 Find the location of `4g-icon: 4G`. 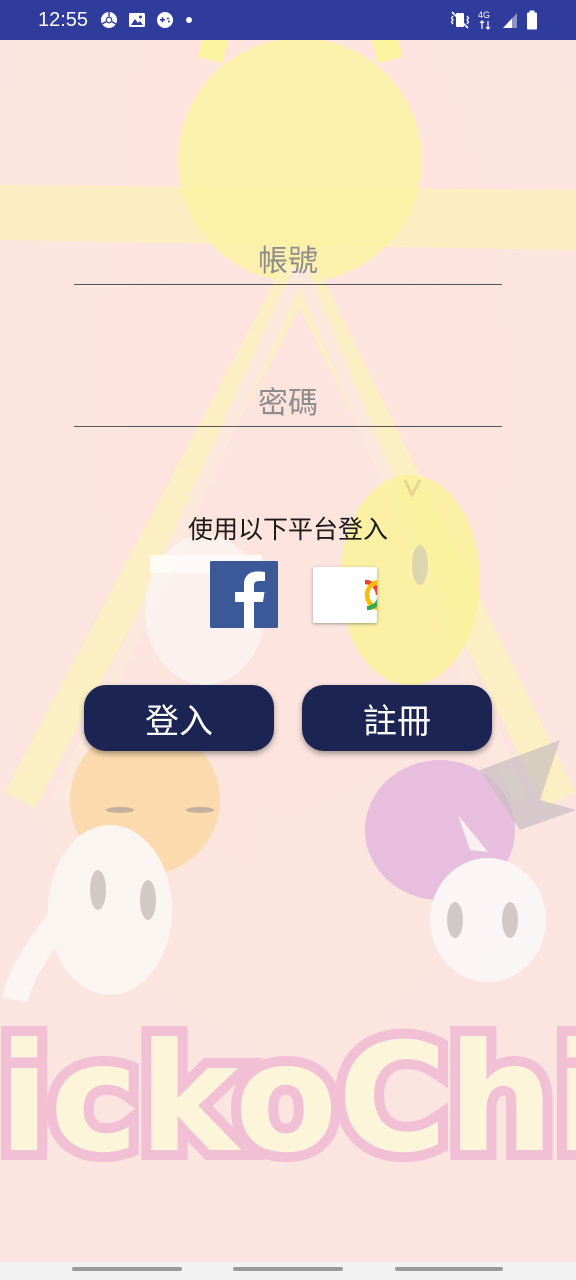

4g-icon: 4G is located at coordinates (484, 20).